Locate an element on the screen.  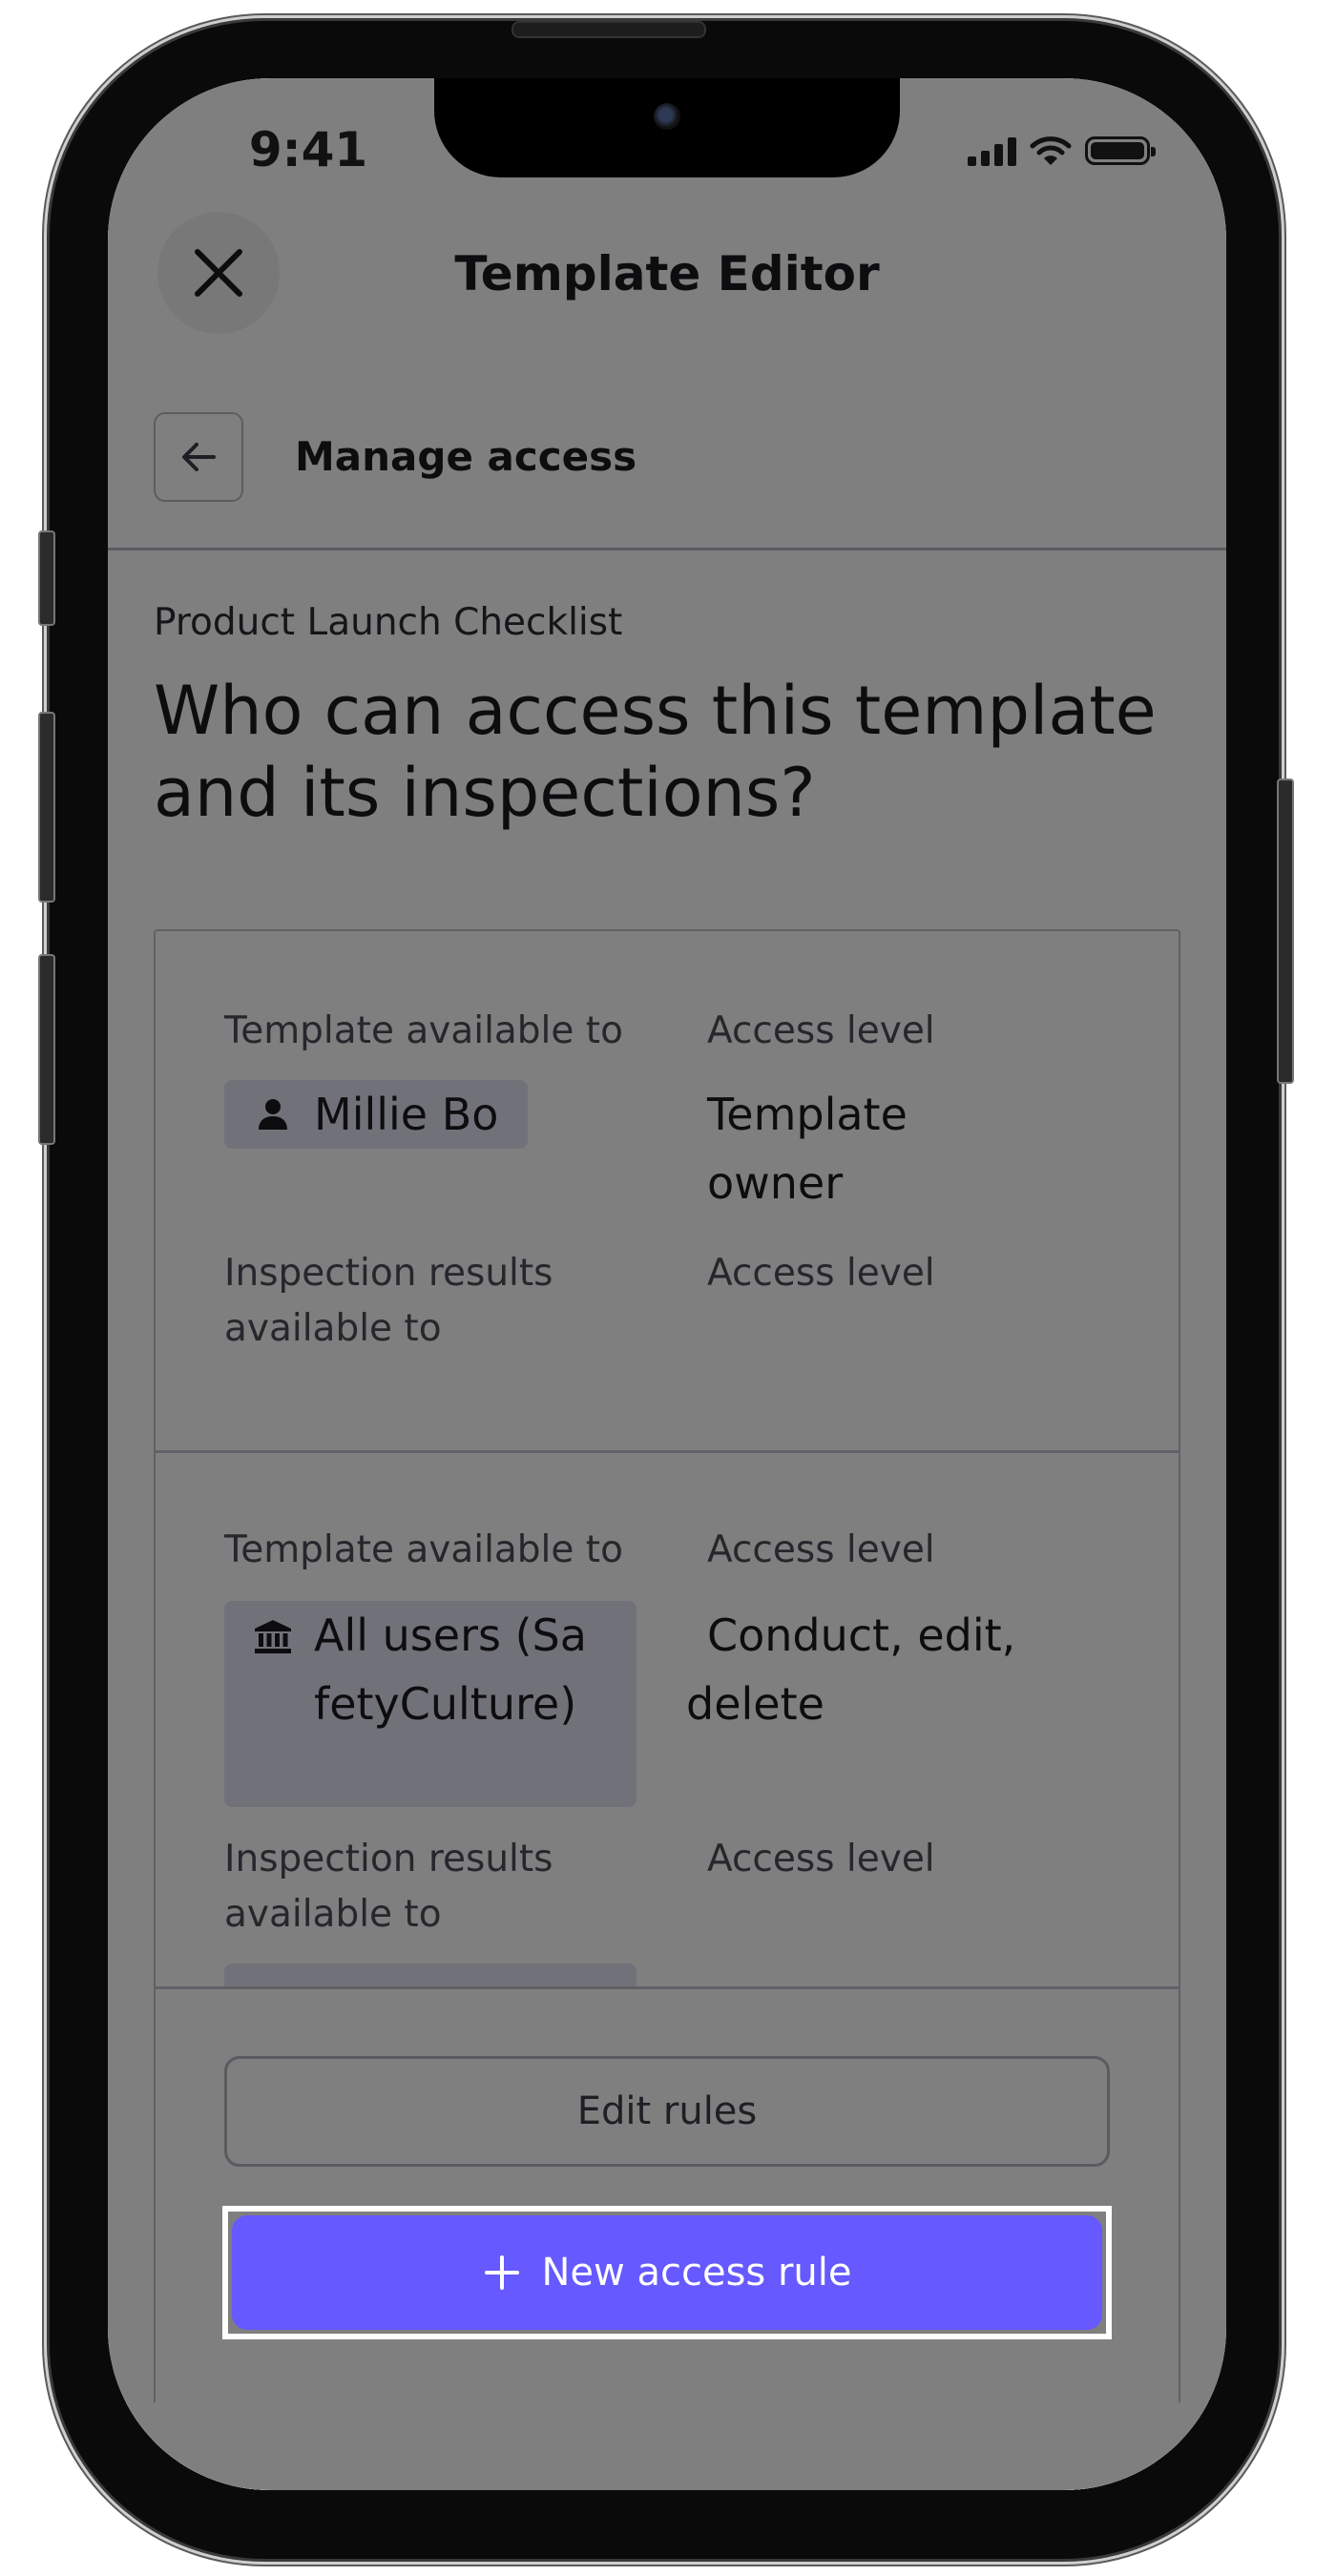
status-time: 9:41 is located at coordinates (308, 149).